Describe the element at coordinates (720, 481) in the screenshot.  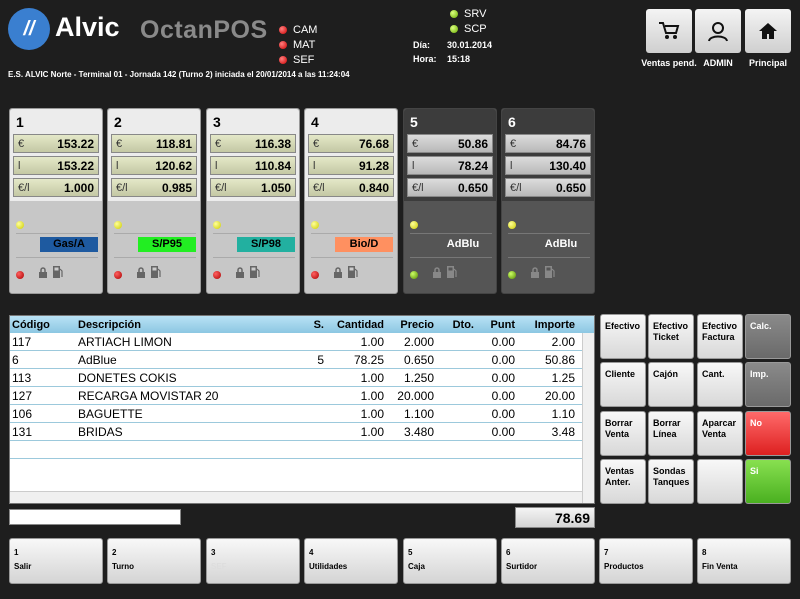
I see `blank-button` at that location.